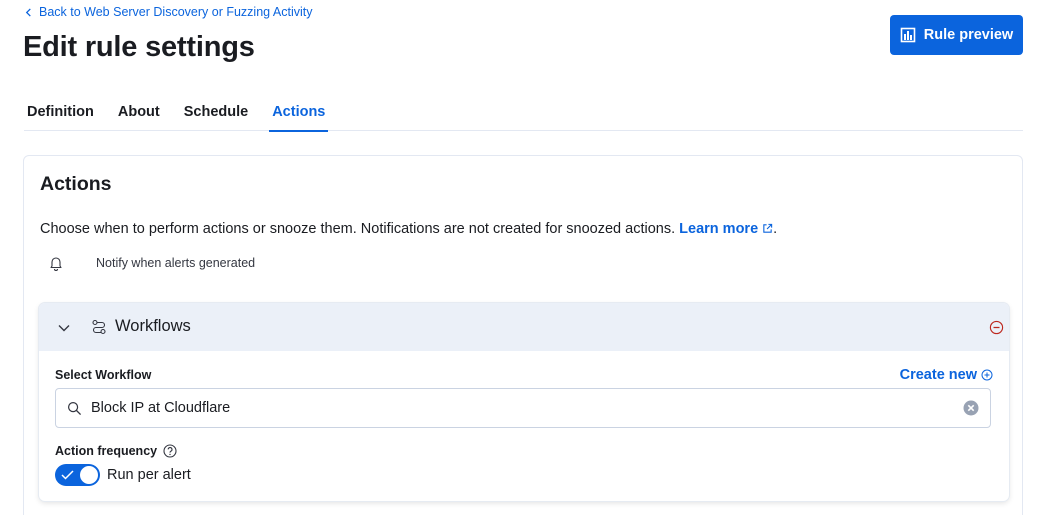 Image resolution: width=1045 pixels, height=515 pixels. Describe the element at coordinates (28, 12) in the screenshot. I see `chevron-left-icon` at that location.